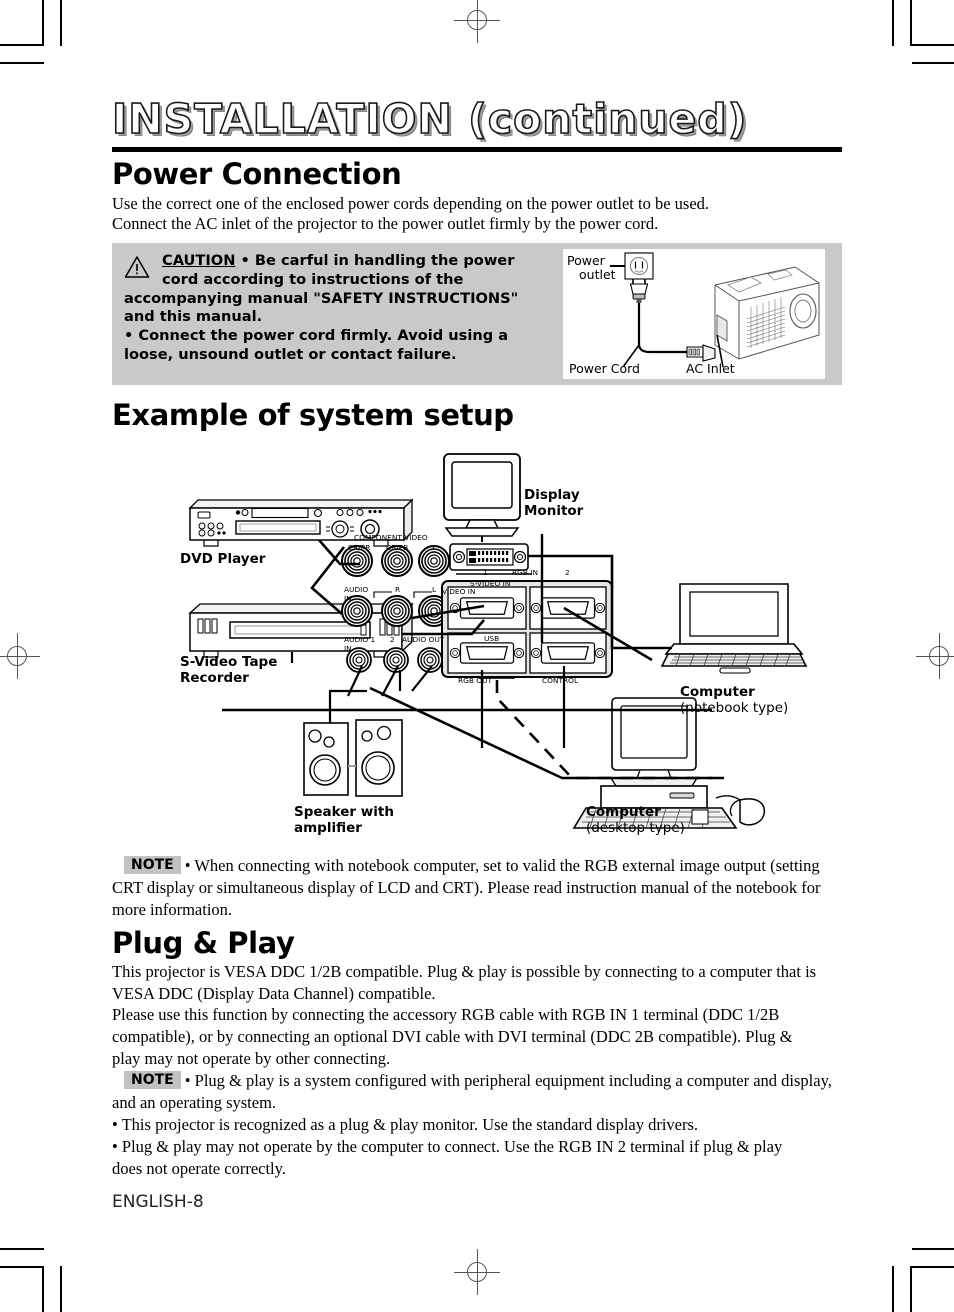  What do you see at coordinates (933, 45) in the screenshot?
I see `crop-mark-top-right-horizontal` at bounding box center [933, 45].